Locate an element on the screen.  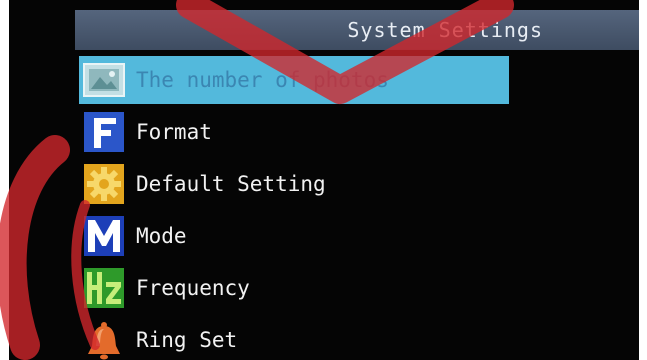
menu-item-frequency: Frequency is located at coordinates (294, 288).